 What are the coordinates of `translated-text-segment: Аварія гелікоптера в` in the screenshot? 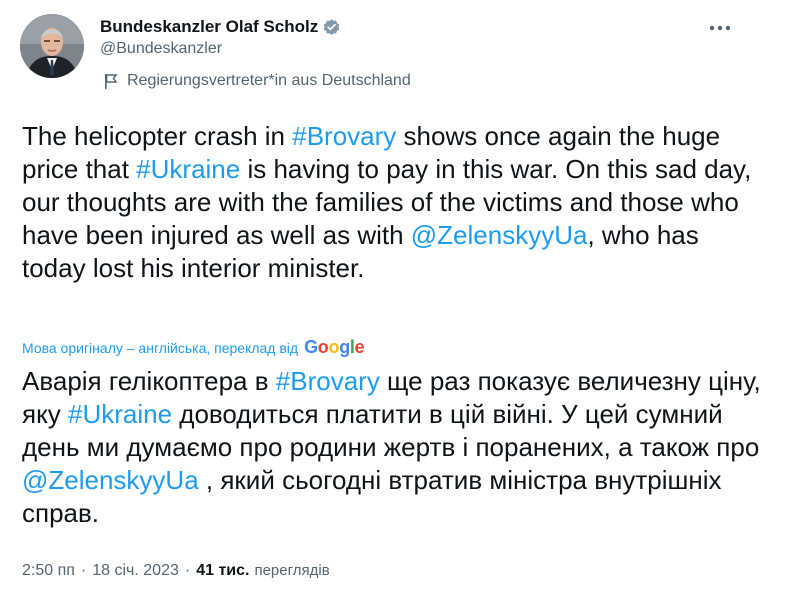 It's located at (149, 381).